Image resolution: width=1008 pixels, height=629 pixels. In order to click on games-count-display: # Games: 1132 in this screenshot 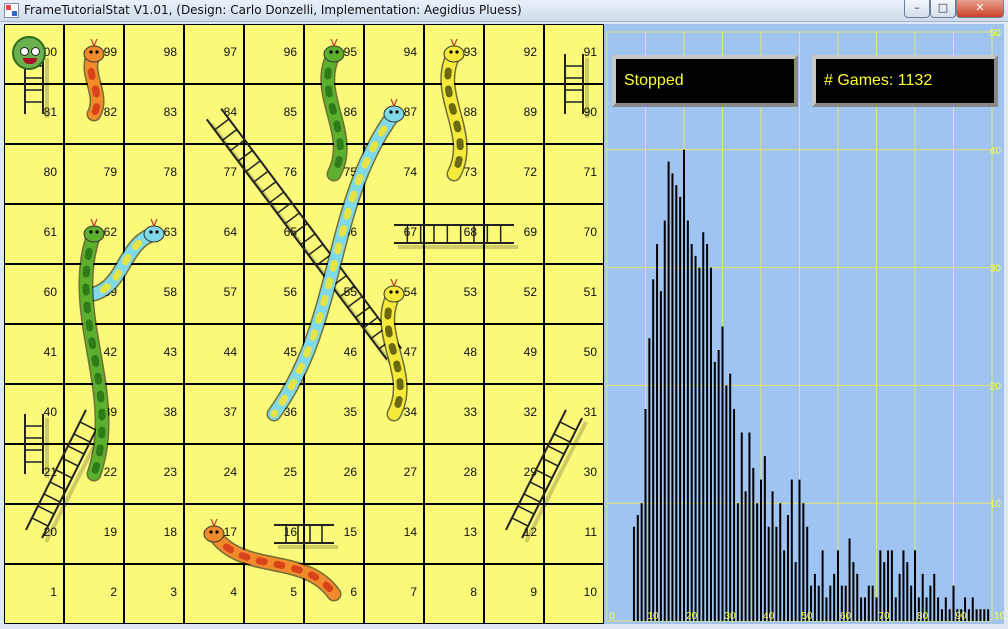, I will do `click(905, 81)`.